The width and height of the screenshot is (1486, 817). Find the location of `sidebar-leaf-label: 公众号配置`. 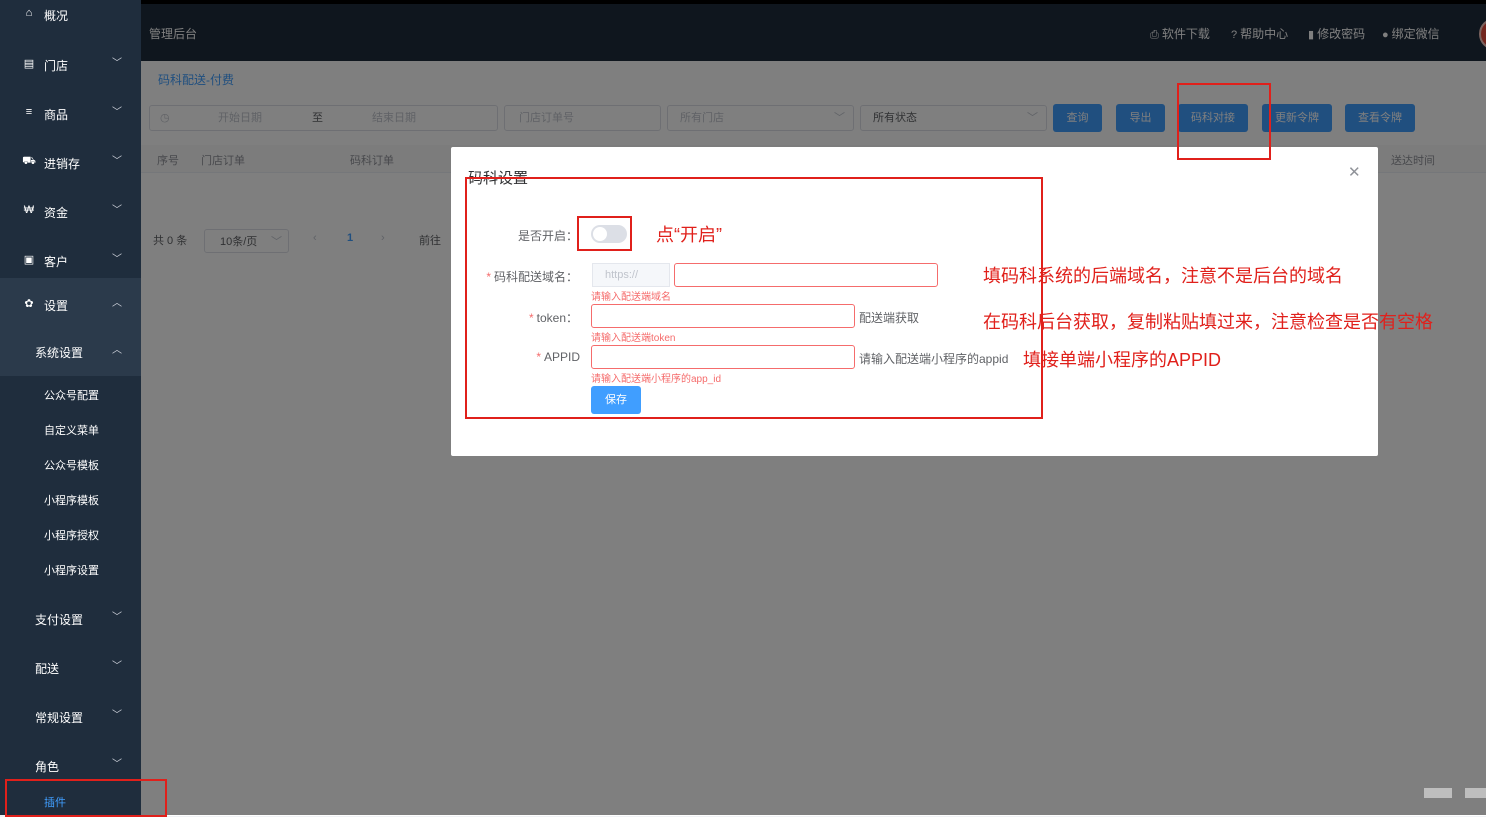

sidebar-leaf-label: 公众号配置 is located at coordinates (71, 396).